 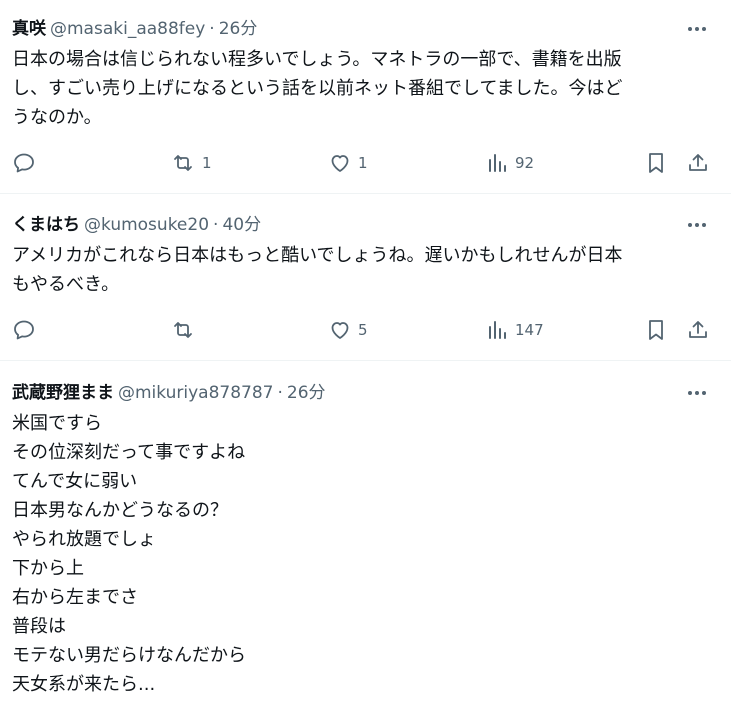 What do you see at coordinates (525, 163) in the screenshot?
I see `views-count: 92` at bounding box center [525, 163].